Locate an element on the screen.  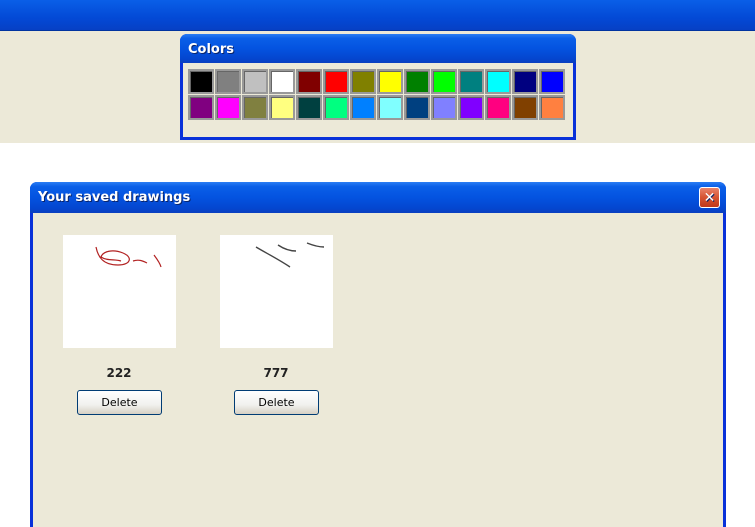
saved-drawings-title-bar: Your saved drawings ✕ is located at coordinates (378, 197).